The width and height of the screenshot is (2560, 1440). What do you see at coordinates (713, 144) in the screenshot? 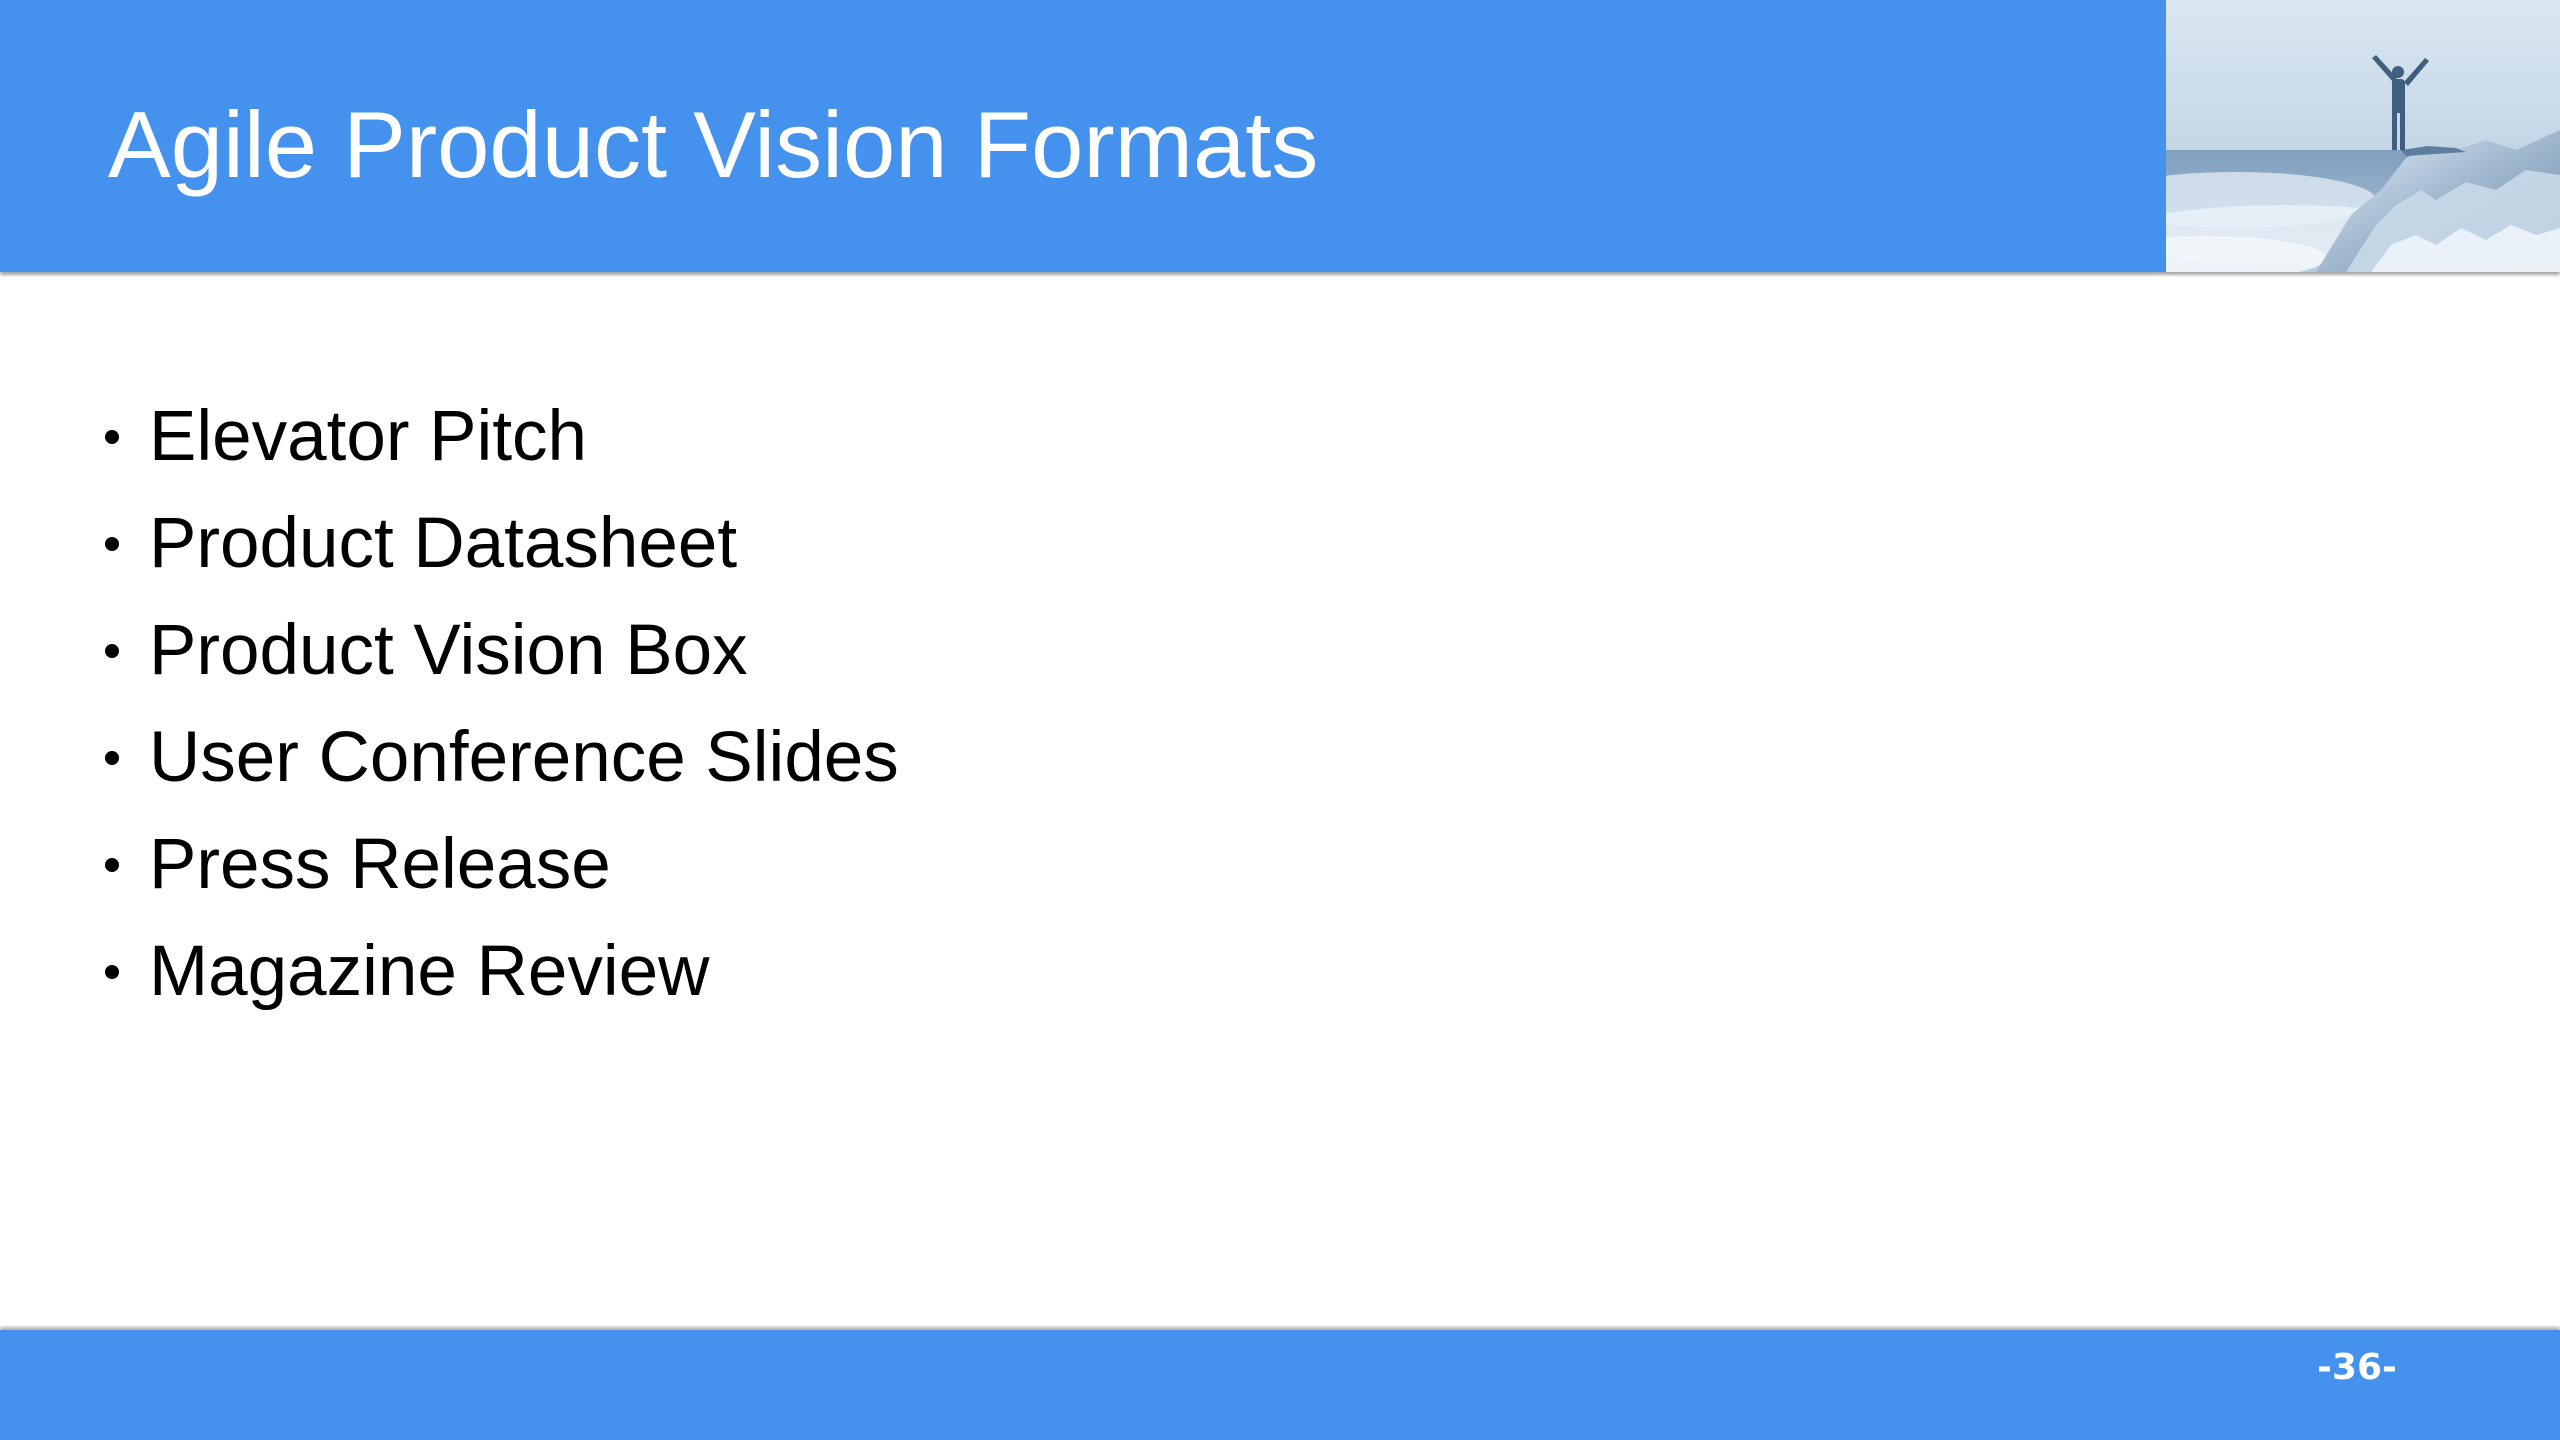
I see `slide-title: Agile Product Vision Formats` at bounding box center [713, 144].